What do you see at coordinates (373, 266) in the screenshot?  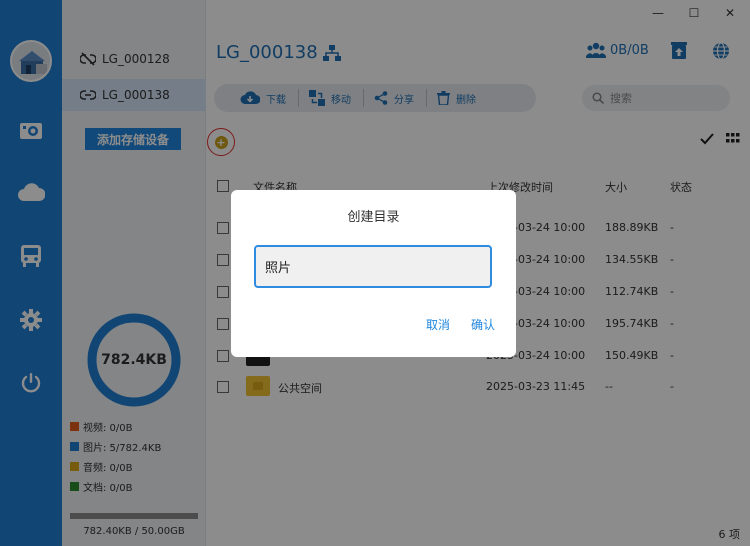 I see `directory-name-input` at bounding box center [373, 266].